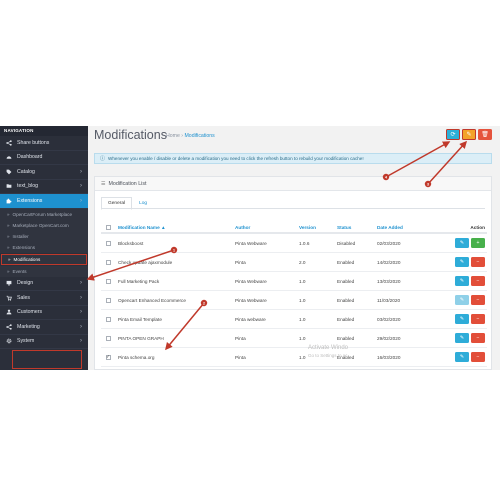  Describe the element at coordinates (44, 236) in the screenshot. I see `sidebar-subitem-installer: » Installer` at that location.